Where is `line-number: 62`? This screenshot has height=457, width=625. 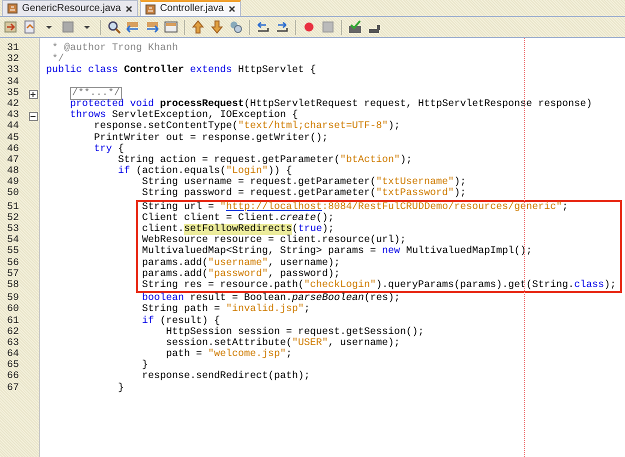
line-number: 62 is located at coordinates (12, 332).